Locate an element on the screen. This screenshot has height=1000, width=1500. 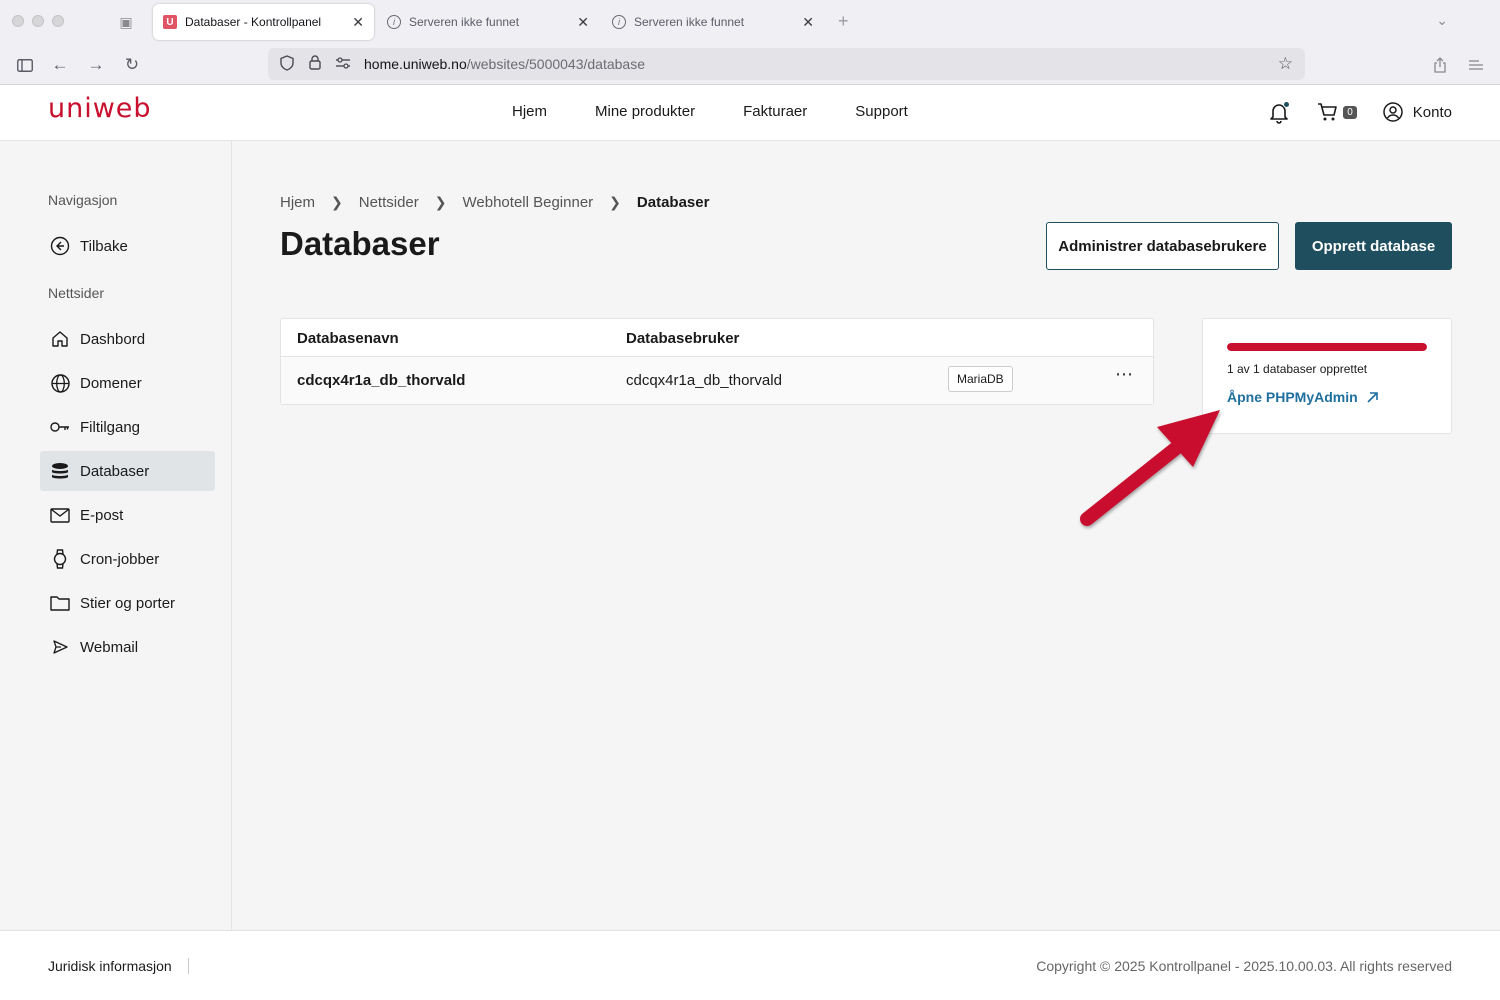
sidebar-item-cron-jobs: Cron-jobber is located at coordinates (127, 559).